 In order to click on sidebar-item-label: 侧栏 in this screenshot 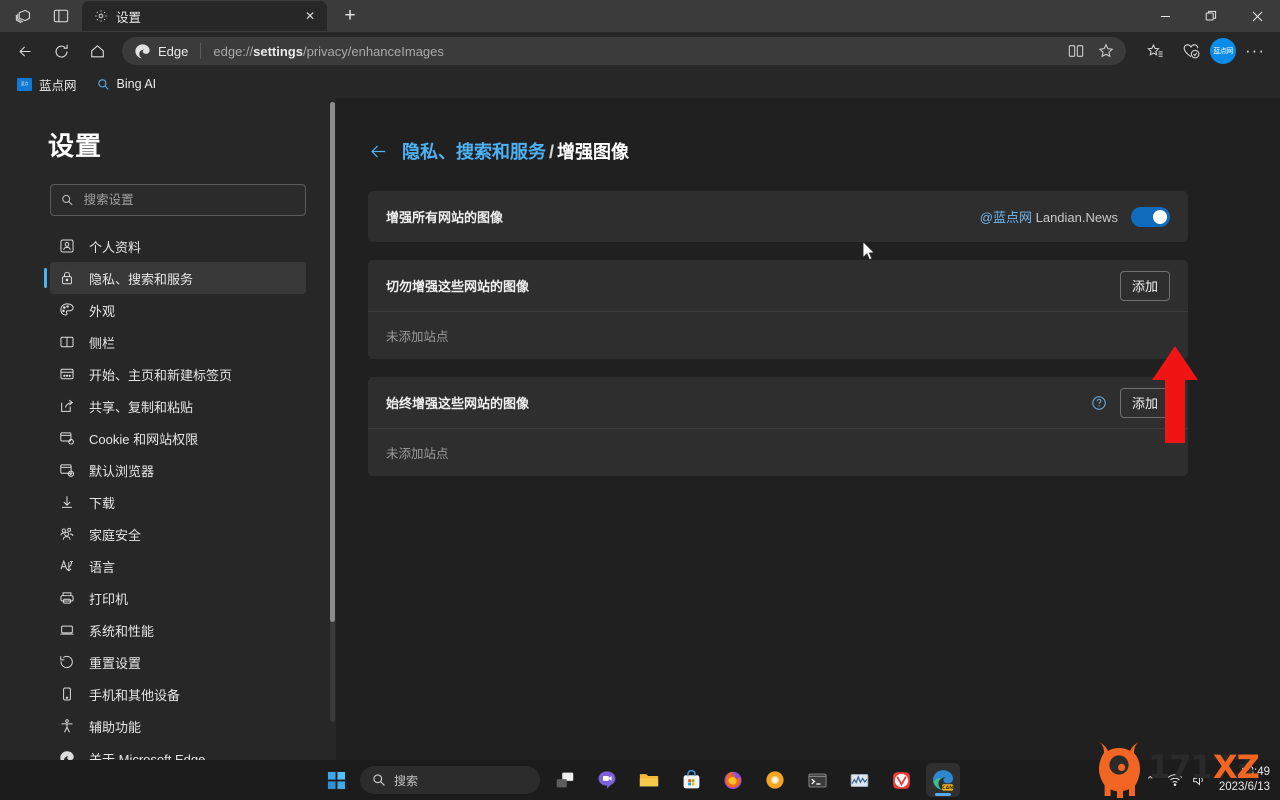, I will do `click(102, 343)`.